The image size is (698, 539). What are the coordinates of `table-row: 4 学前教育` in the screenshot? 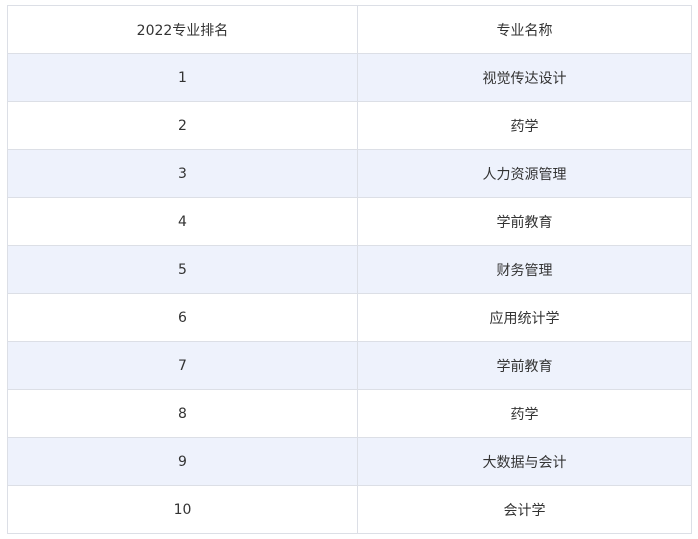 It's located at (349, 221).